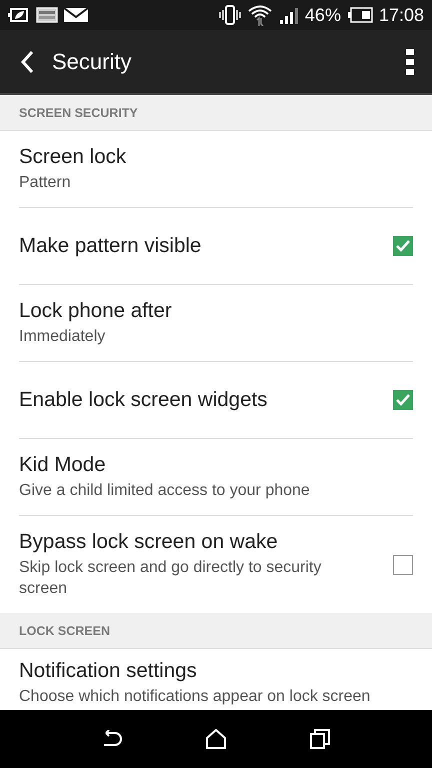 Image resolution: width=432 pixels, height=768 pixels. What do you see at coordinates (143, 400) in the screenshot?
I see `setting-title: Enable lock screen widgets` at bounding box center [143, 400].